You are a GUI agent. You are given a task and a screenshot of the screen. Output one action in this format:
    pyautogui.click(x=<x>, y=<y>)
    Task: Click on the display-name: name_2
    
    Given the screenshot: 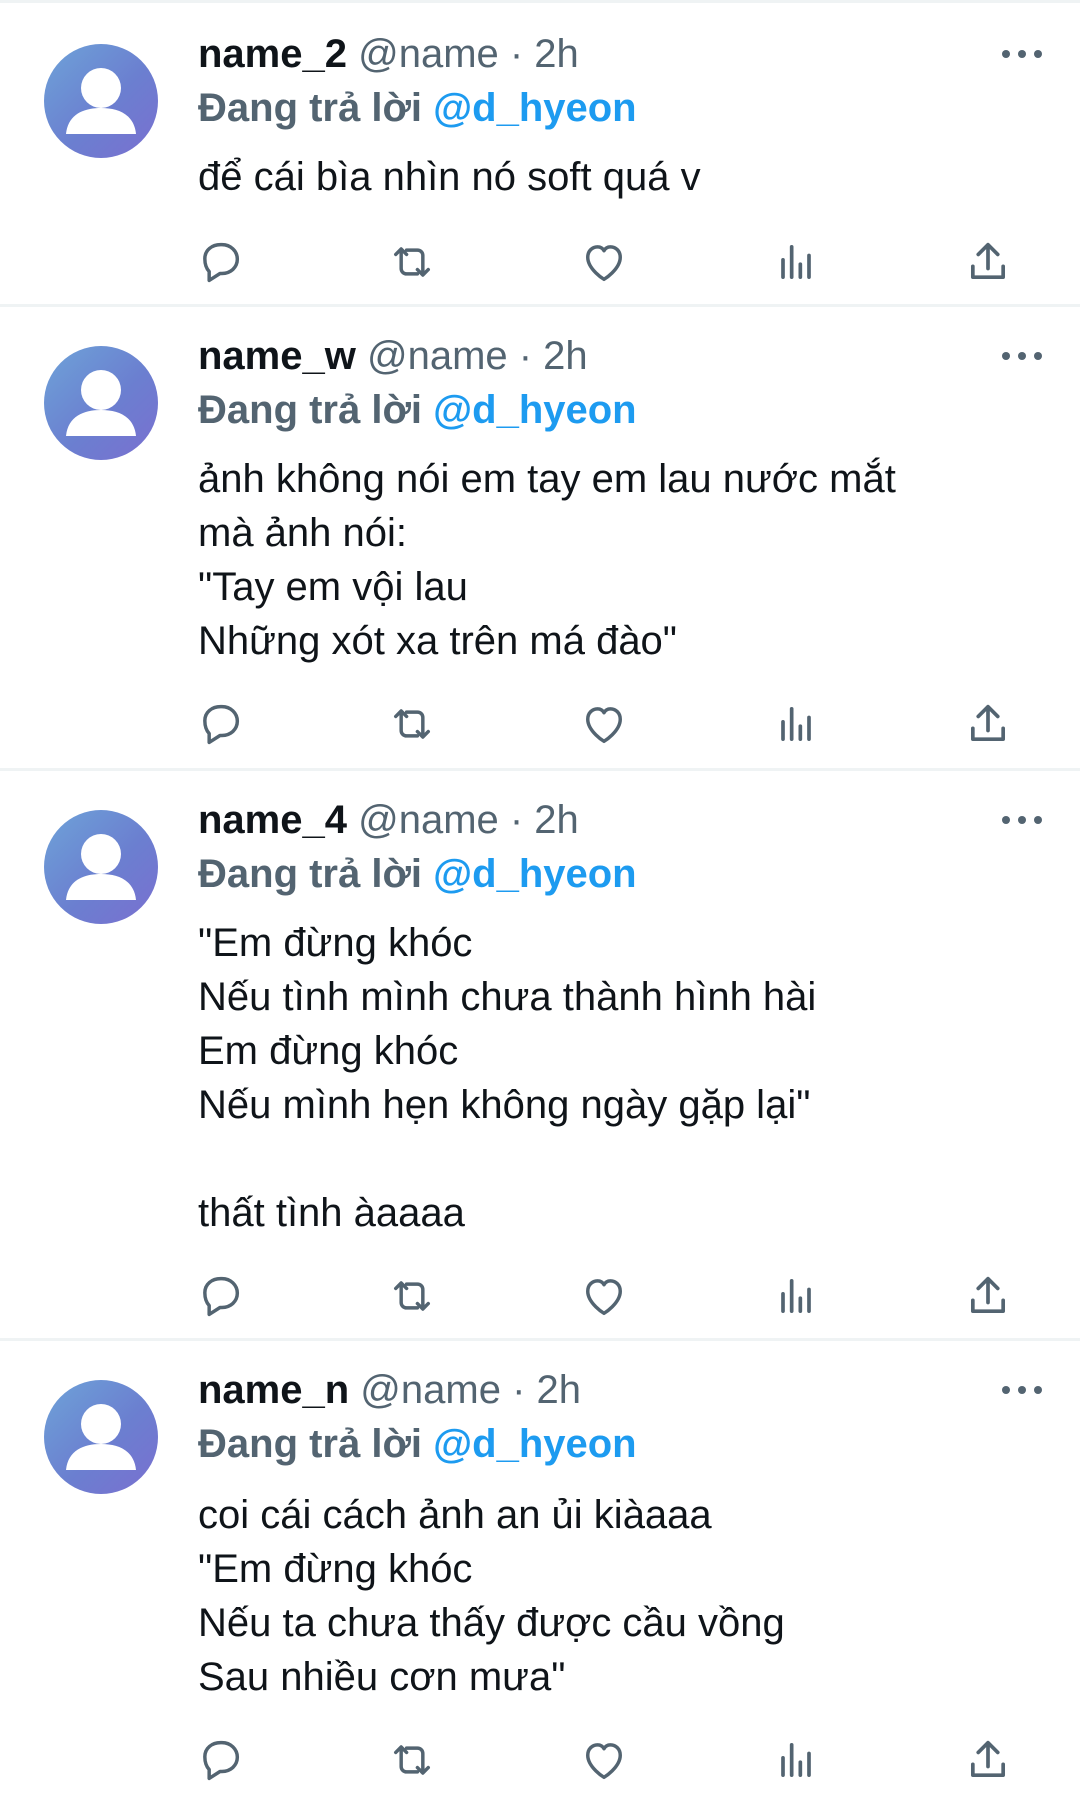 What is the action you would take?
    pyautogui.click(x=272, y=54)
    